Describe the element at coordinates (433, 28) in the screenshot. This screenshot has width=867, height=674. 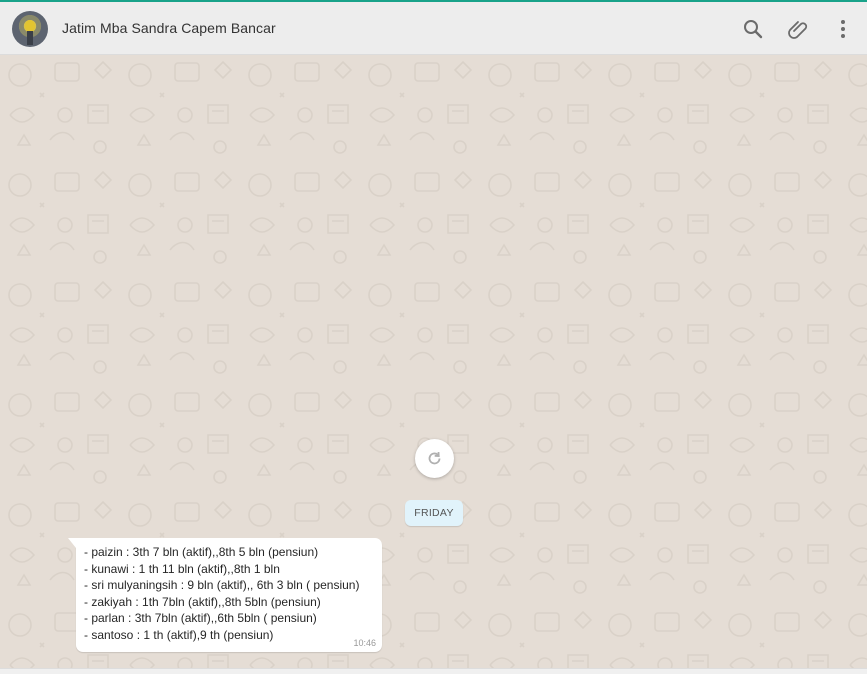
I see `chat-header: Jatim Mba Sandra Capem Bancar` at that location.